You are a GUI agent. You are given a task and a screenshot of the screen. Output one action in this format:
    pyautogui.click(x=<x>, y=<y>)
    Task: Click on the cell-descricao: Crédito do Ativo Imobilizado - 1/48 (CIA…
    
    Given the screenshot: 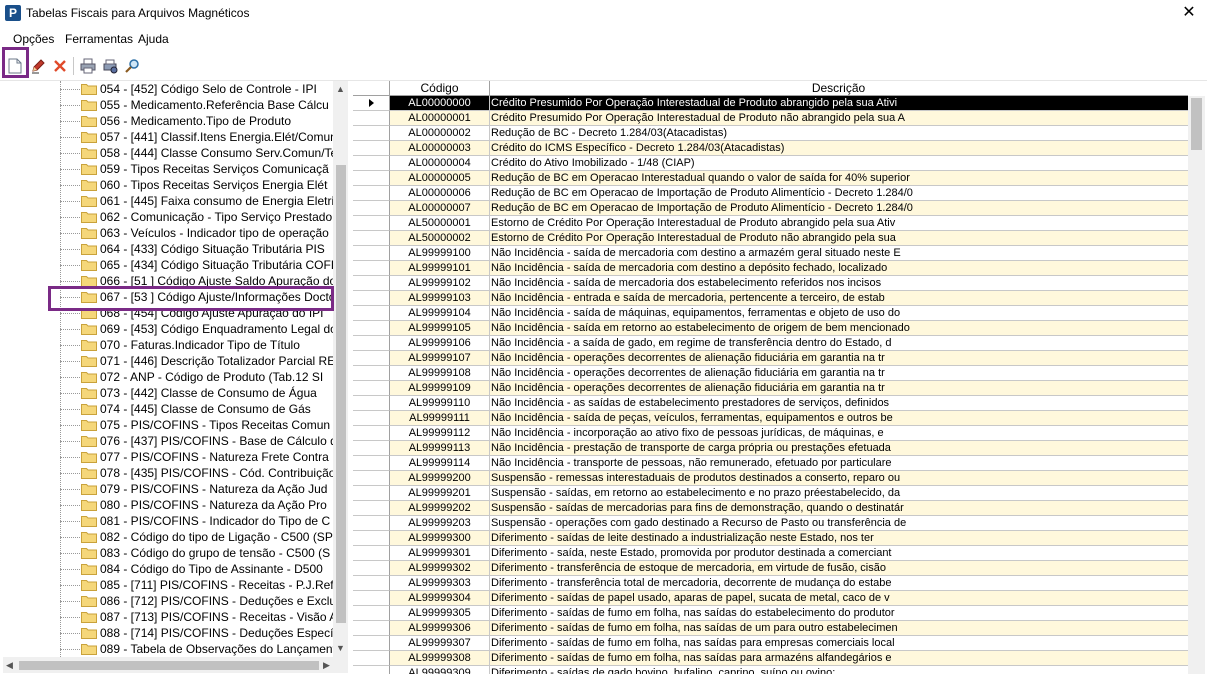 What is the action you would take?
    pyautogui.click(x=839, y=163)
    